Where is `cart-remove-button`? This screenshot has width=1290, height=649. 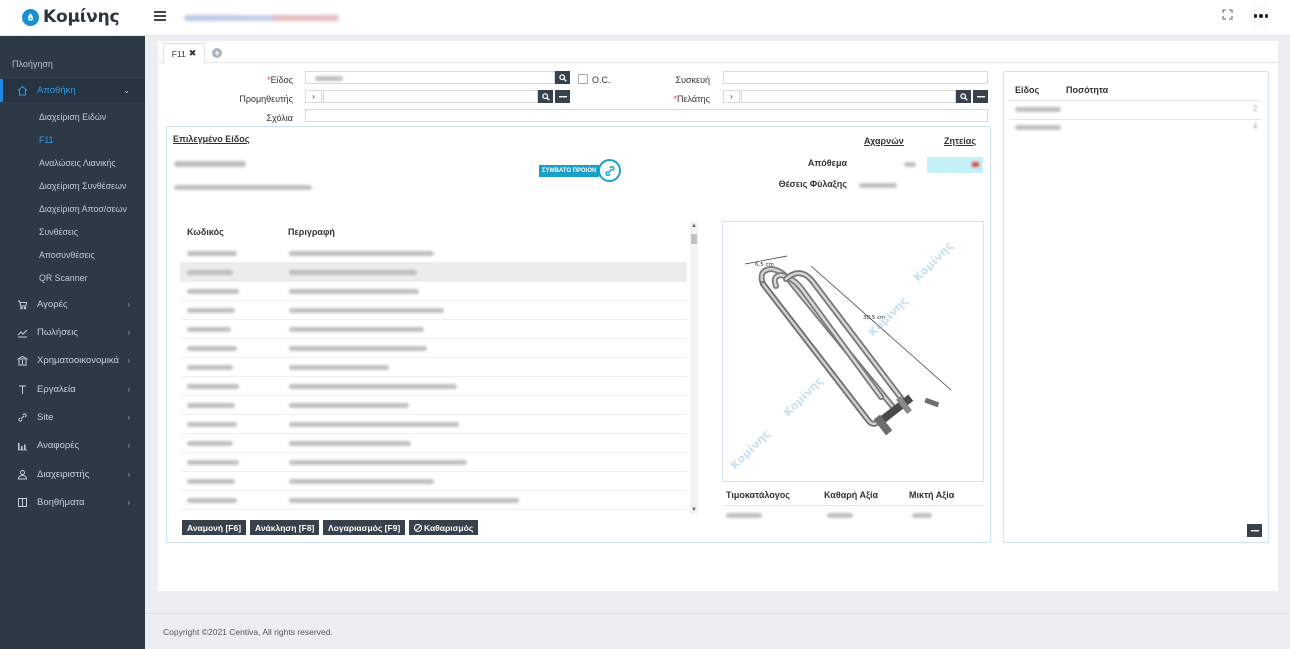 cart-remove-button is located at coordinates (1254, 530).